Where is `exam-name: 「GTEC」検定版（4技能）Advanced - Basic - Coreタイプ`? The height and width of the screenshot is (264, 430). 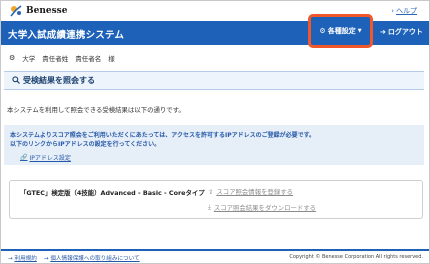
exam-name: 「GTEC」検定版（4技能）Advanced - Basic - Coreタイプ is located at coordinates (112, 193).